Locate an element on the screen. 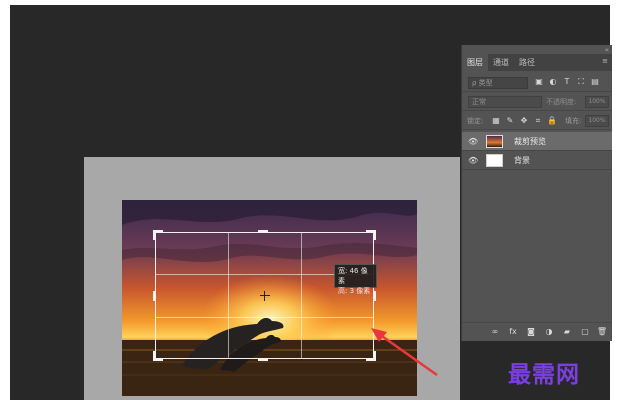 The image size is (621, 408). layer-kind-filter: ρ 类型 is located at coordinates (498, 83).